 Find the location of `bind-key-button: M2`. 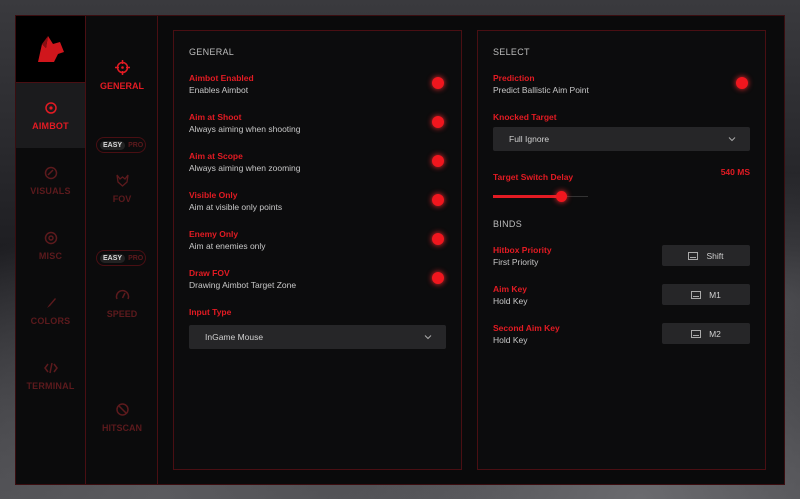

bind-key-button: M2 is located at coordinates (706, 333).